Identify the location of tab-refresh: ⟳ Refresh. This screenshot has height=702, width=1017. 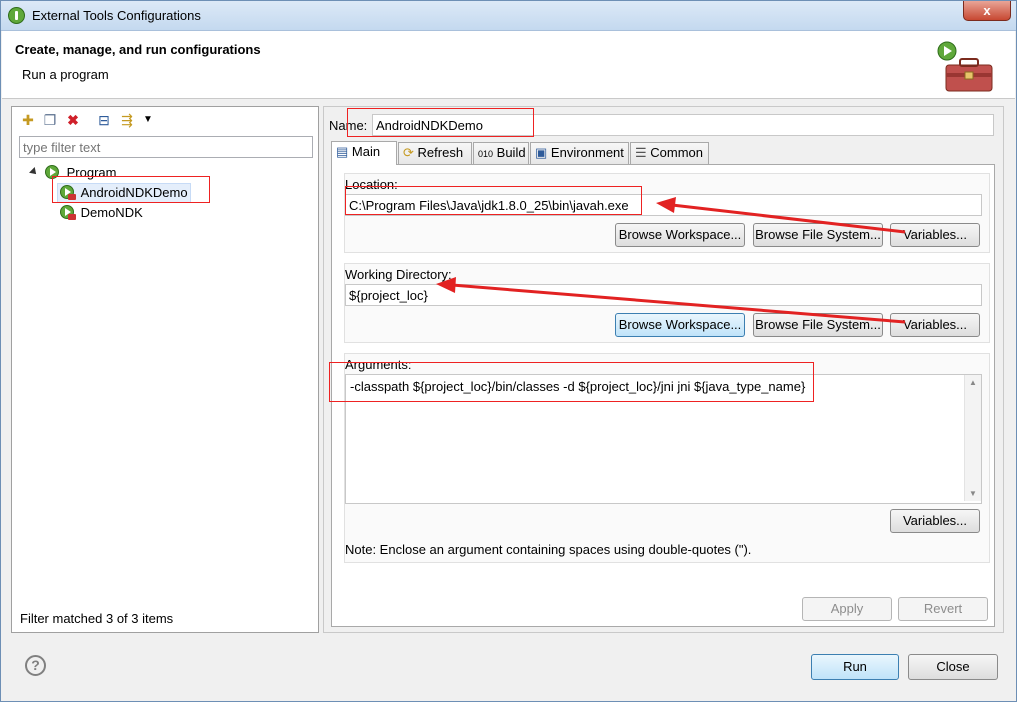
(435, 153).